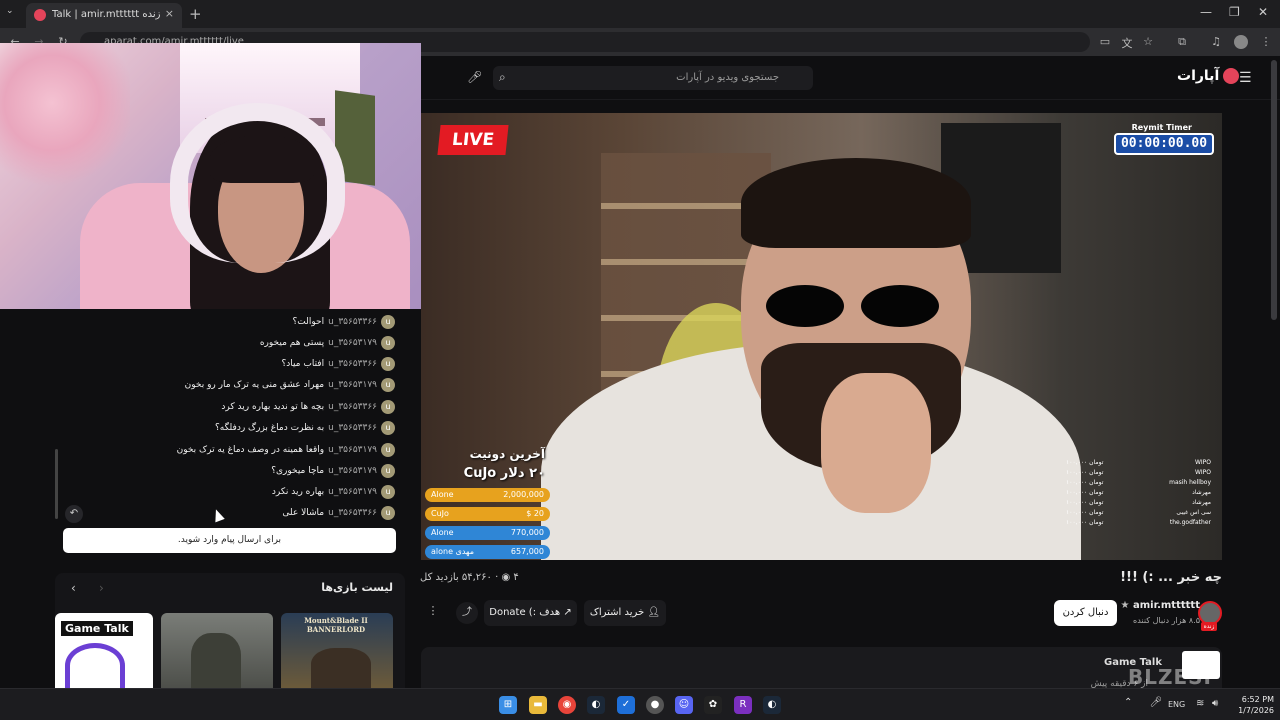 The height and width of the screenshot is (720, 1280). I want to click on close-window-icon: ✕, so click(1263, 12).